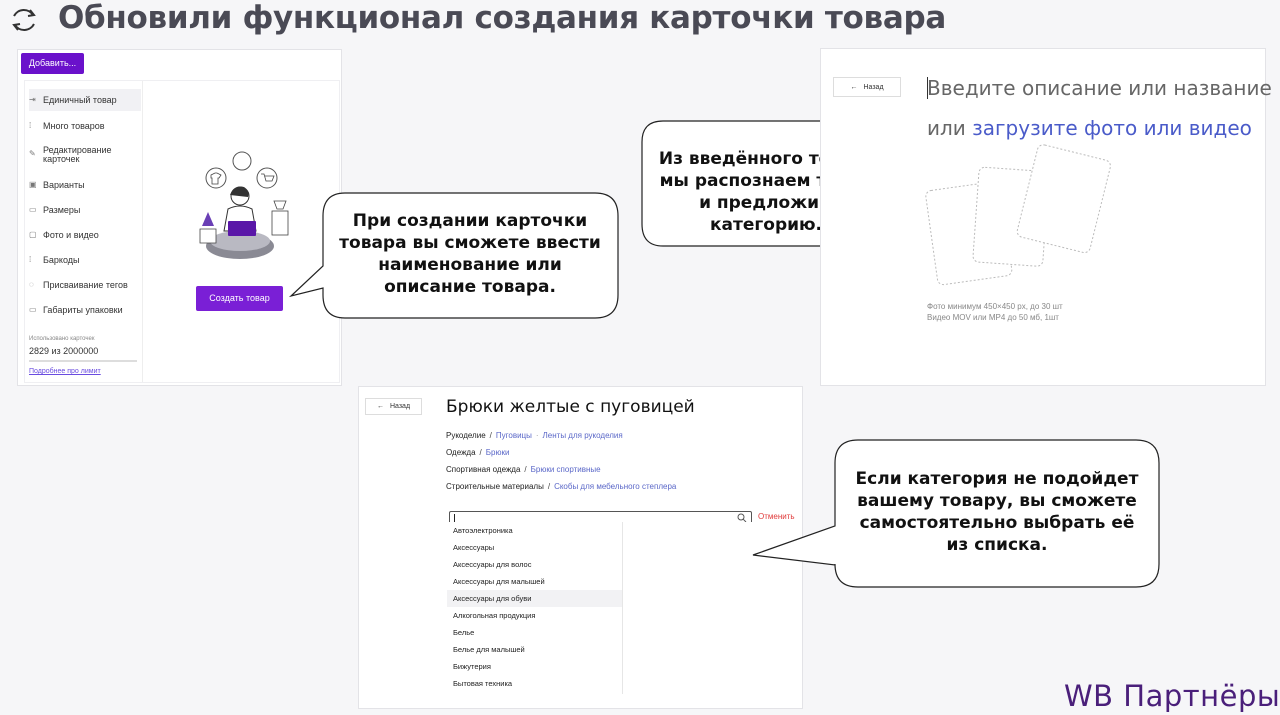 The image size is (1280, 715). I want to click on category-root: Одежда, so click(461, 452).